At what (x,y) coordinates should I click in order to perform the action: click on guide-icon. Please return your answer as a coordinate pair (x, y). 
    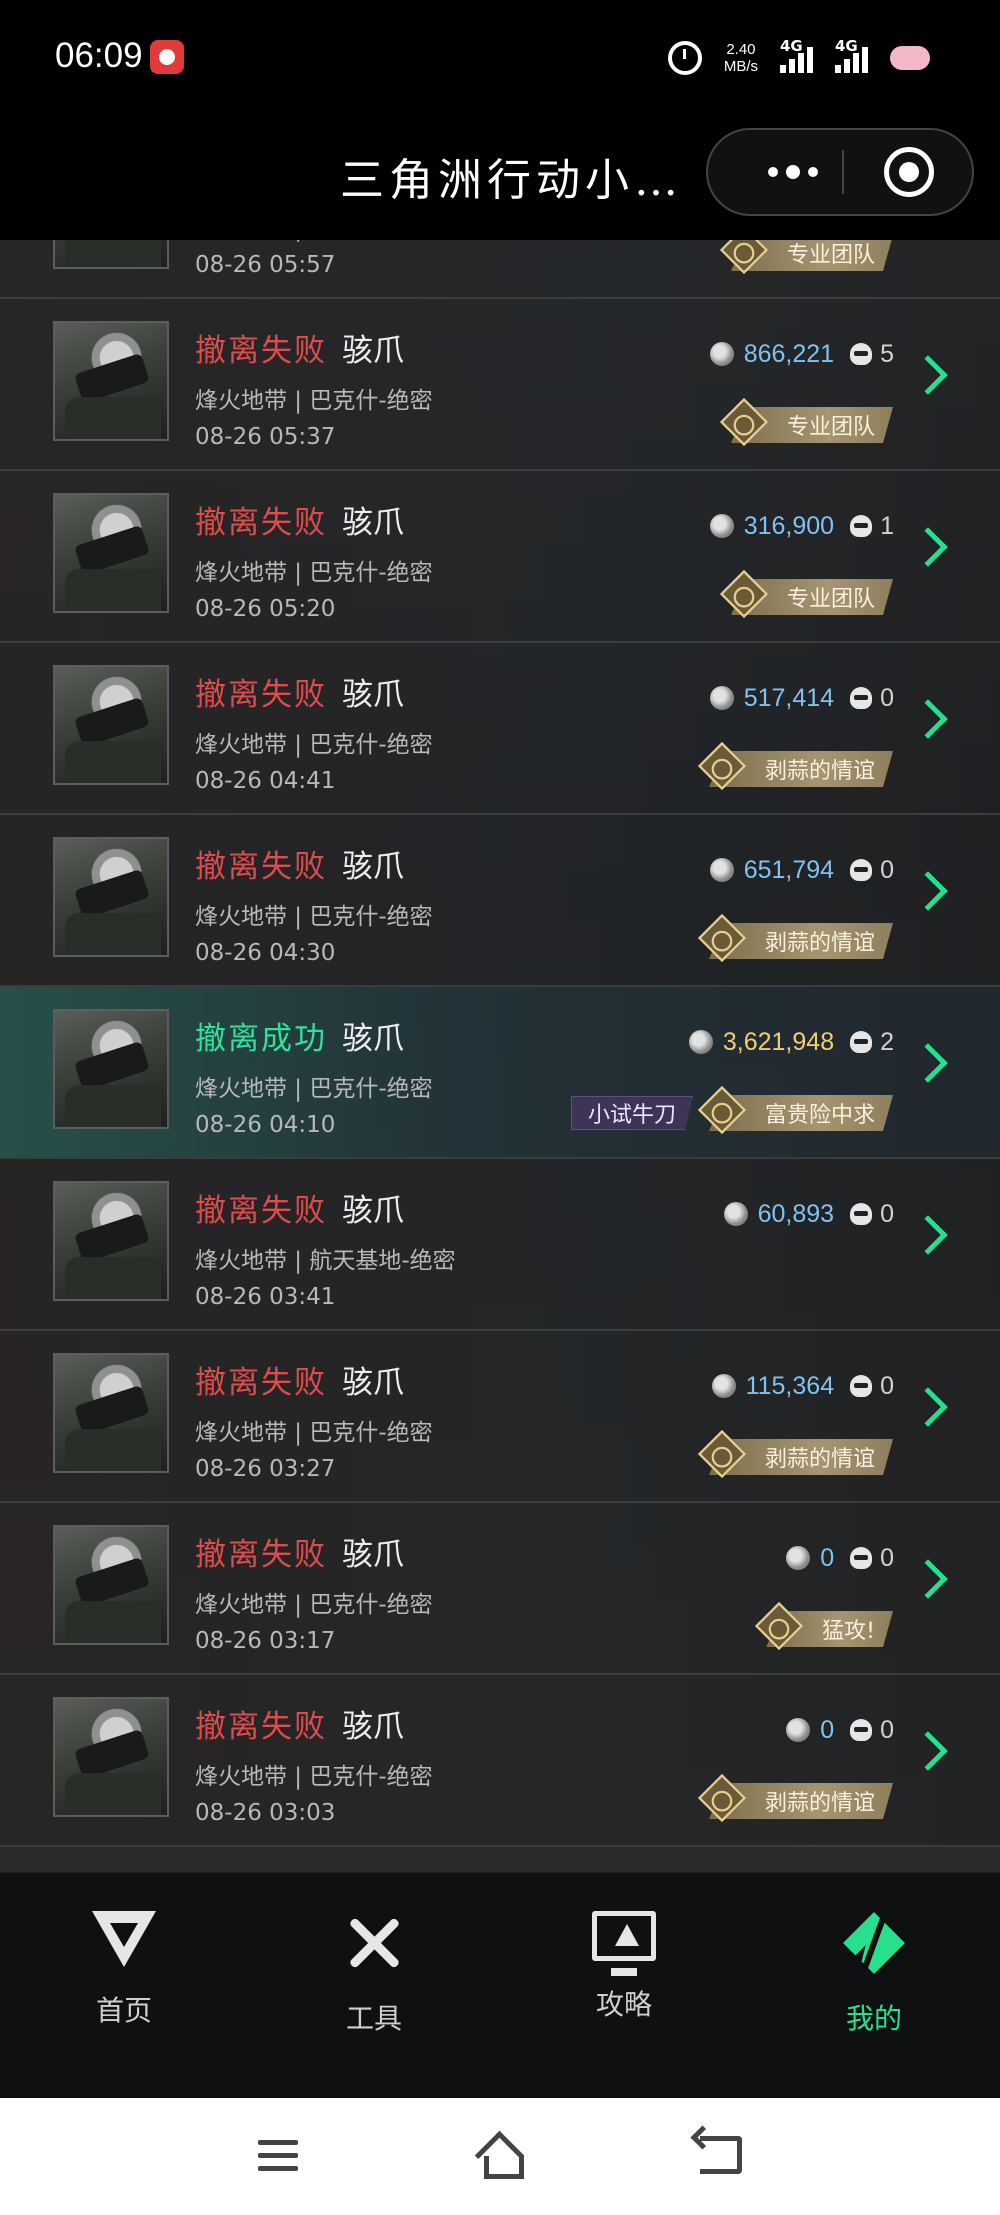
    Looking at the image, I should click on (624, 1943).